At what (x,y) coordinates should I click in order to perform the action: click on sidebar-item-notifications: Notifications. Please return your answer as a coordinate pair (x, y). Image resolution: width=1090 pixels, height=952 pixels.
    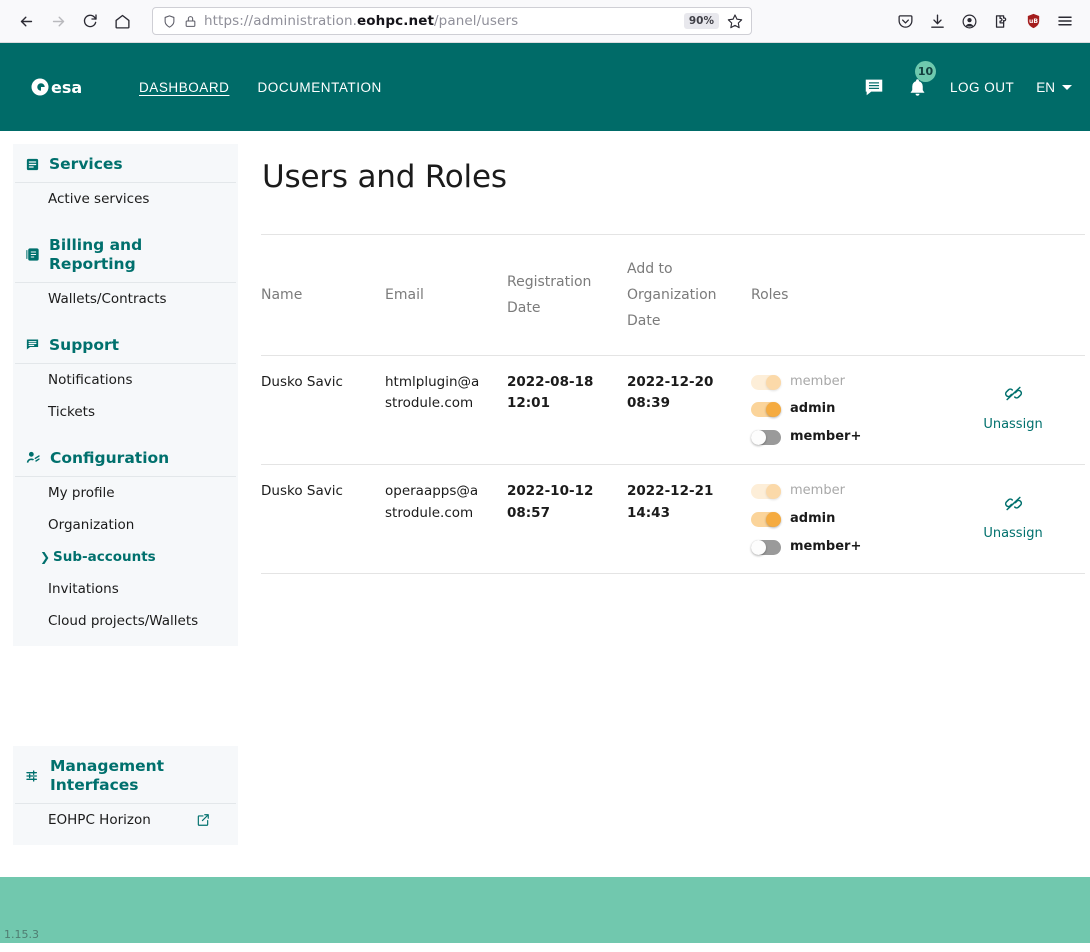
    Looking at the image, I should click on (125, 380).